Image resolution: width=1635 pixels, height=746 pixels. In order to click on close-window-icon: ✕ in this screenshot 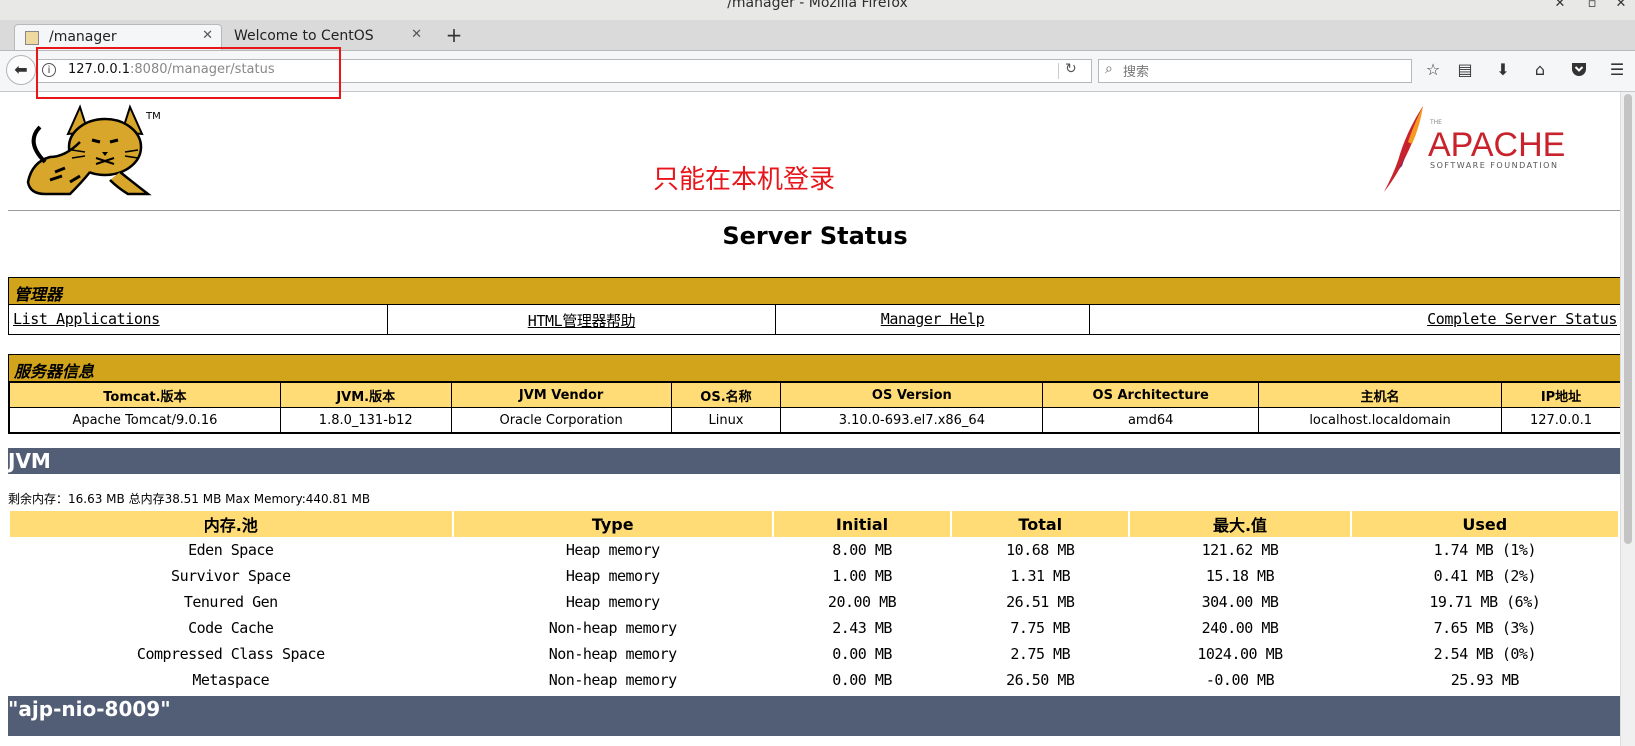, I will do `click(1621, 5)`.